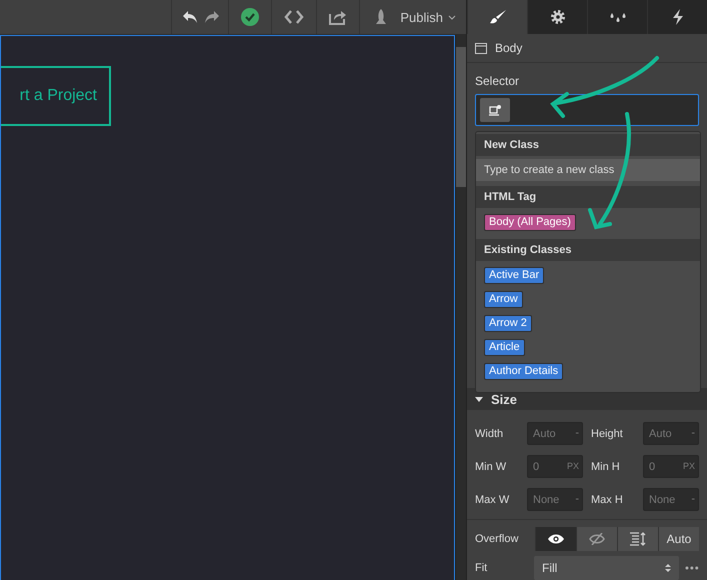 The width and height of the screenshot is (707, 580). Describe the element at coordinates (678, 539) in the screenshot. I see `auto-option: Auto` at that location.